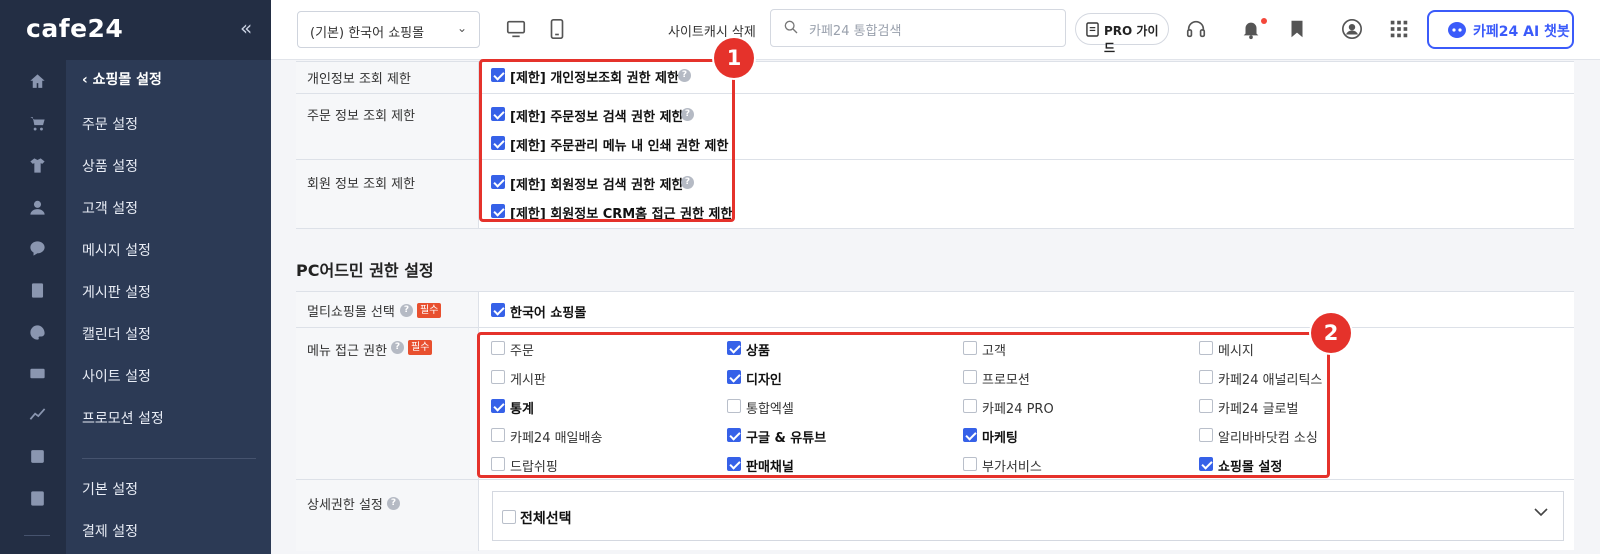 The height and width of the screenshot is (554, 1600). I want to click on korean-mall-checkbox, so click(498, 310).